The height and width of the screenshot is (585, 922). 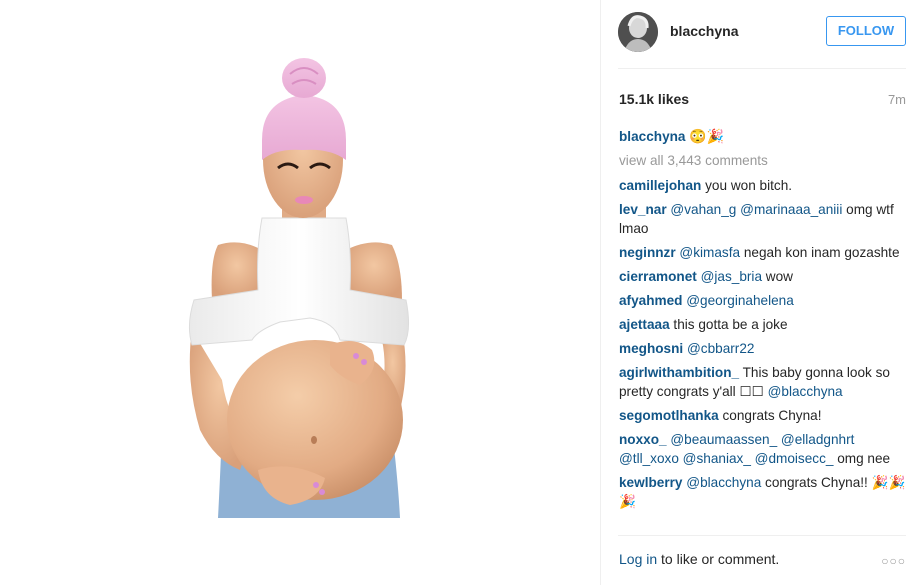 I want to click on comment-text: you won bitch., so click(x=747, y=185).